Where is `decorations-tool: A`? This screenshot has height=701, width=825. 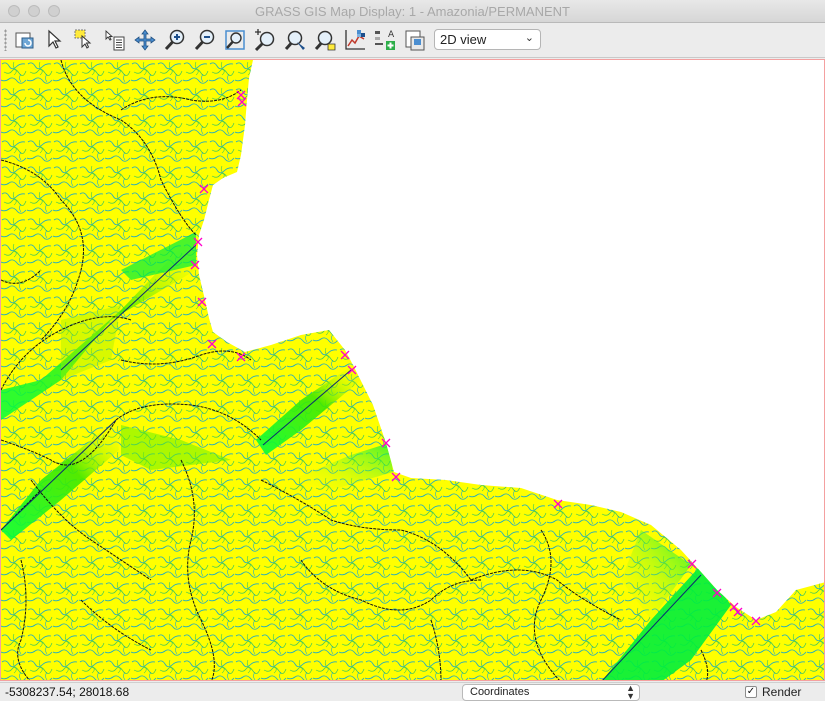 decorations-tool: A is located at coordinates (385, 40).